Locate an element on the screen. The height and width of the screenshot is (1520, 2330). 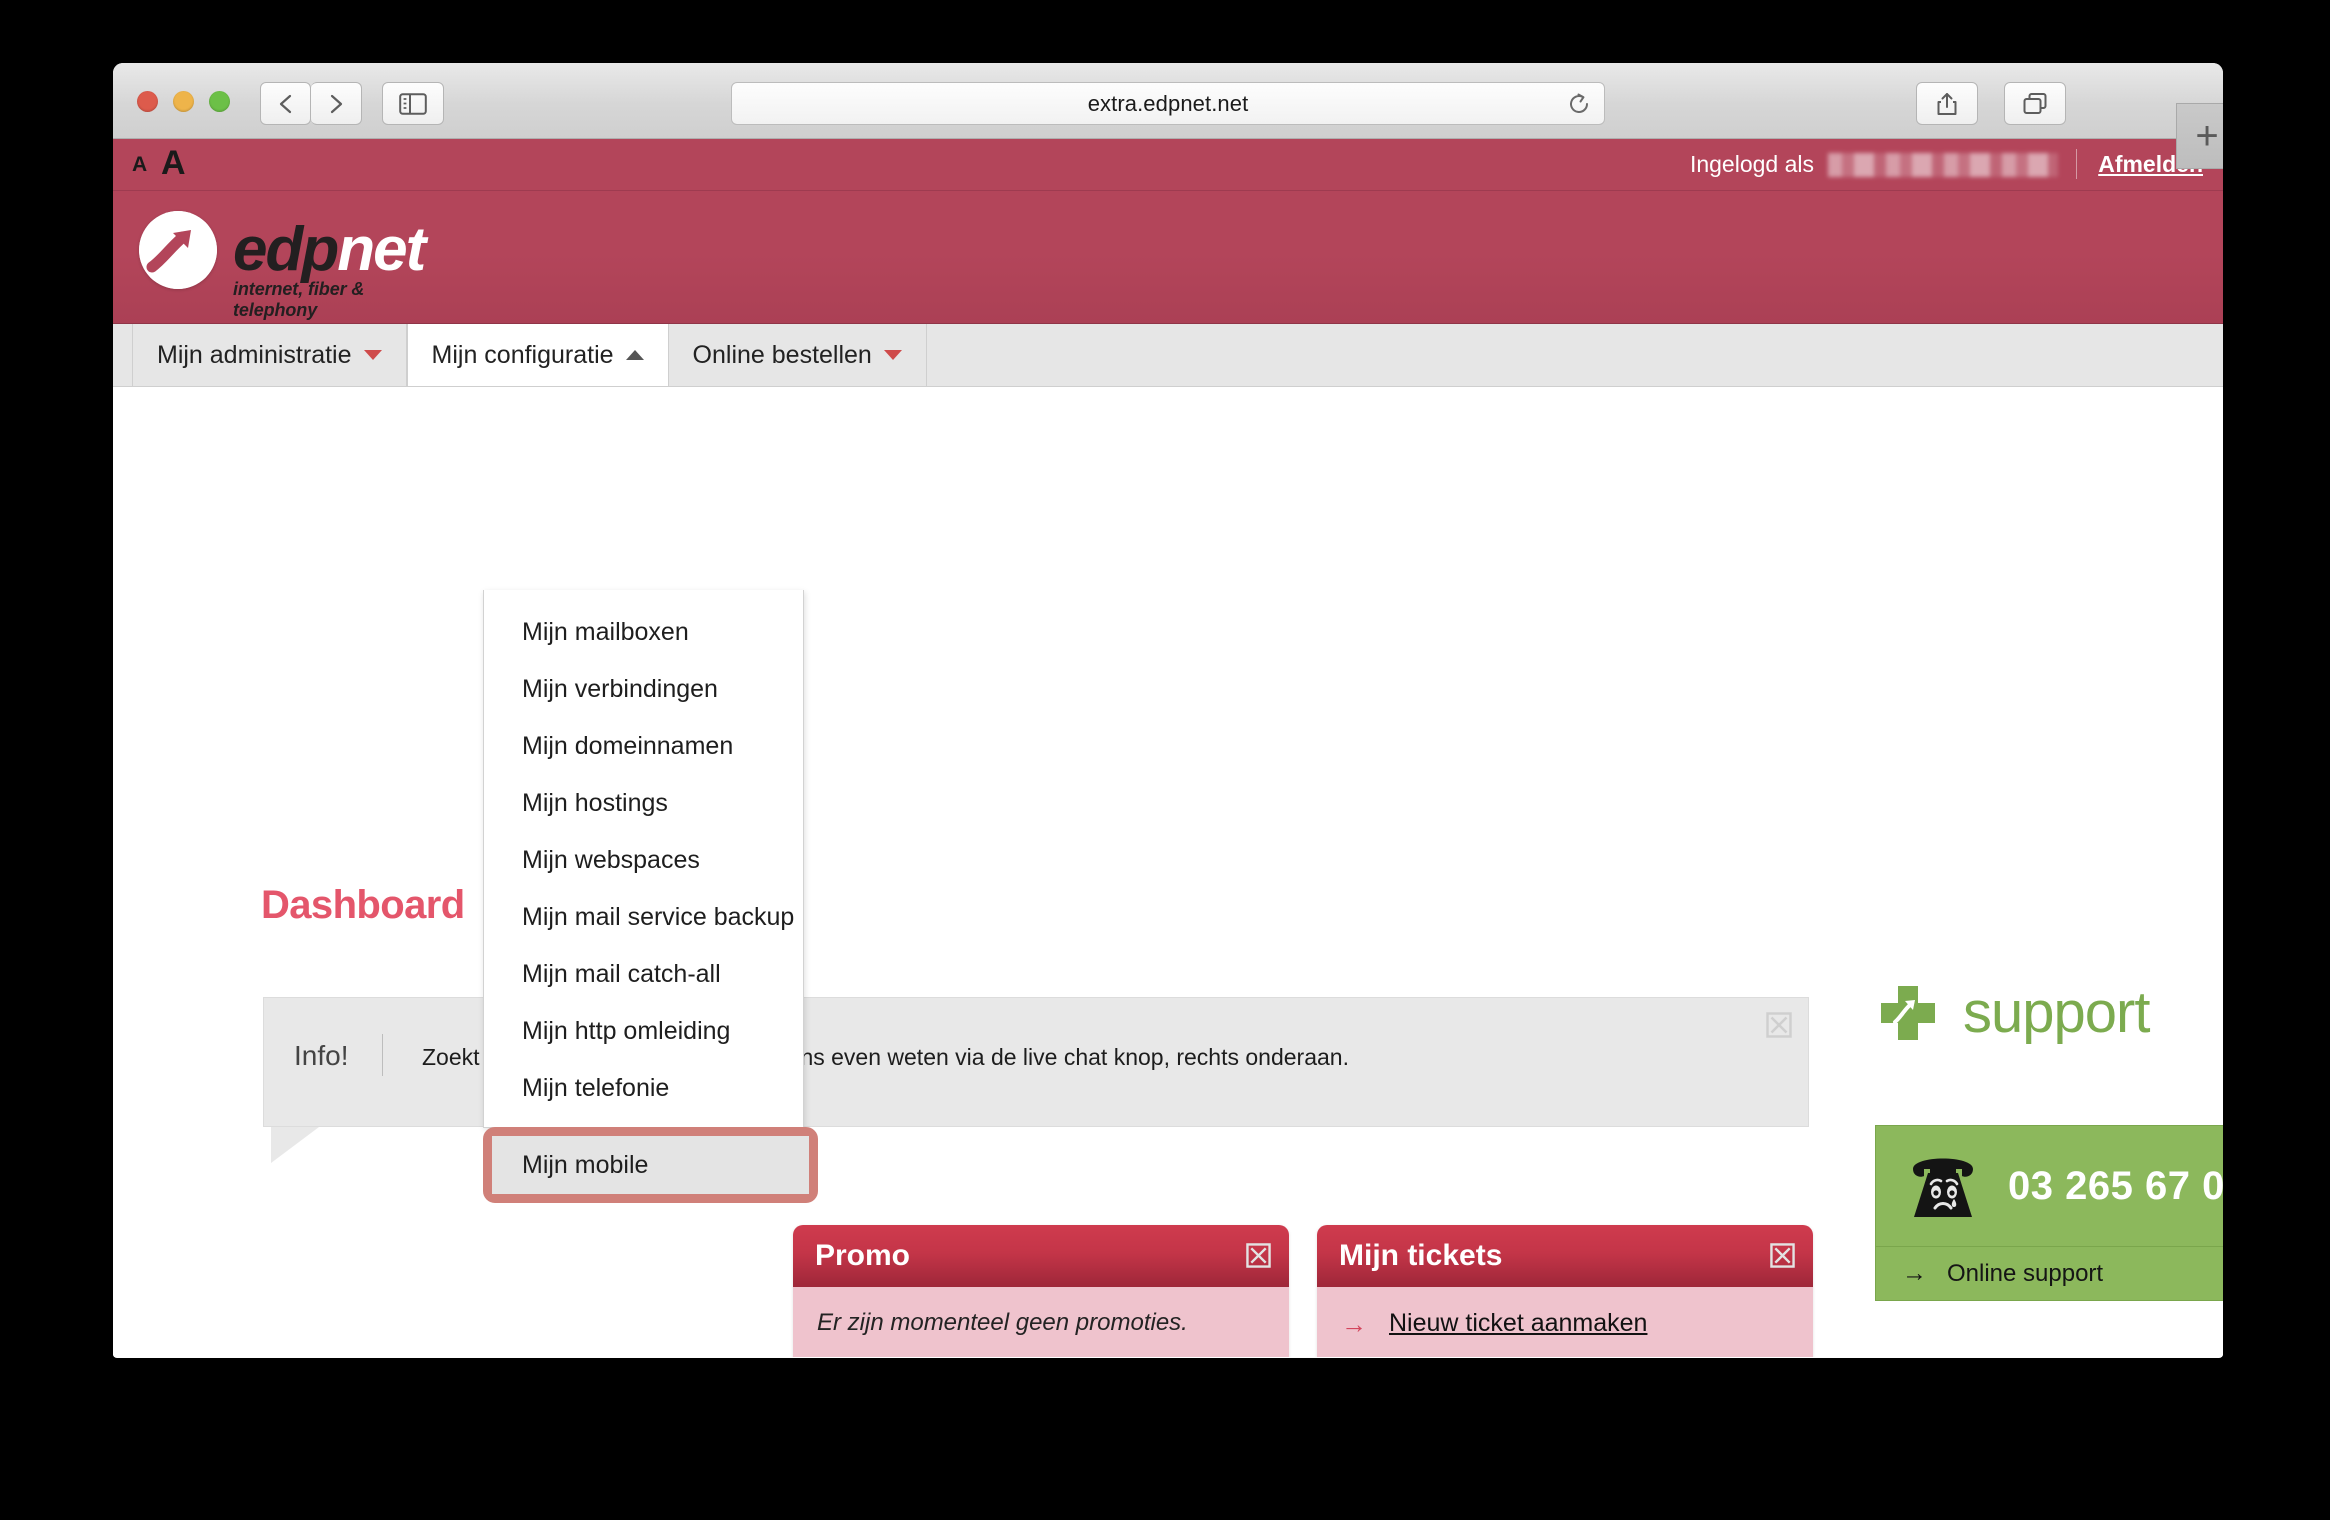
maximize-window-button is located at coordinates (219, 101).